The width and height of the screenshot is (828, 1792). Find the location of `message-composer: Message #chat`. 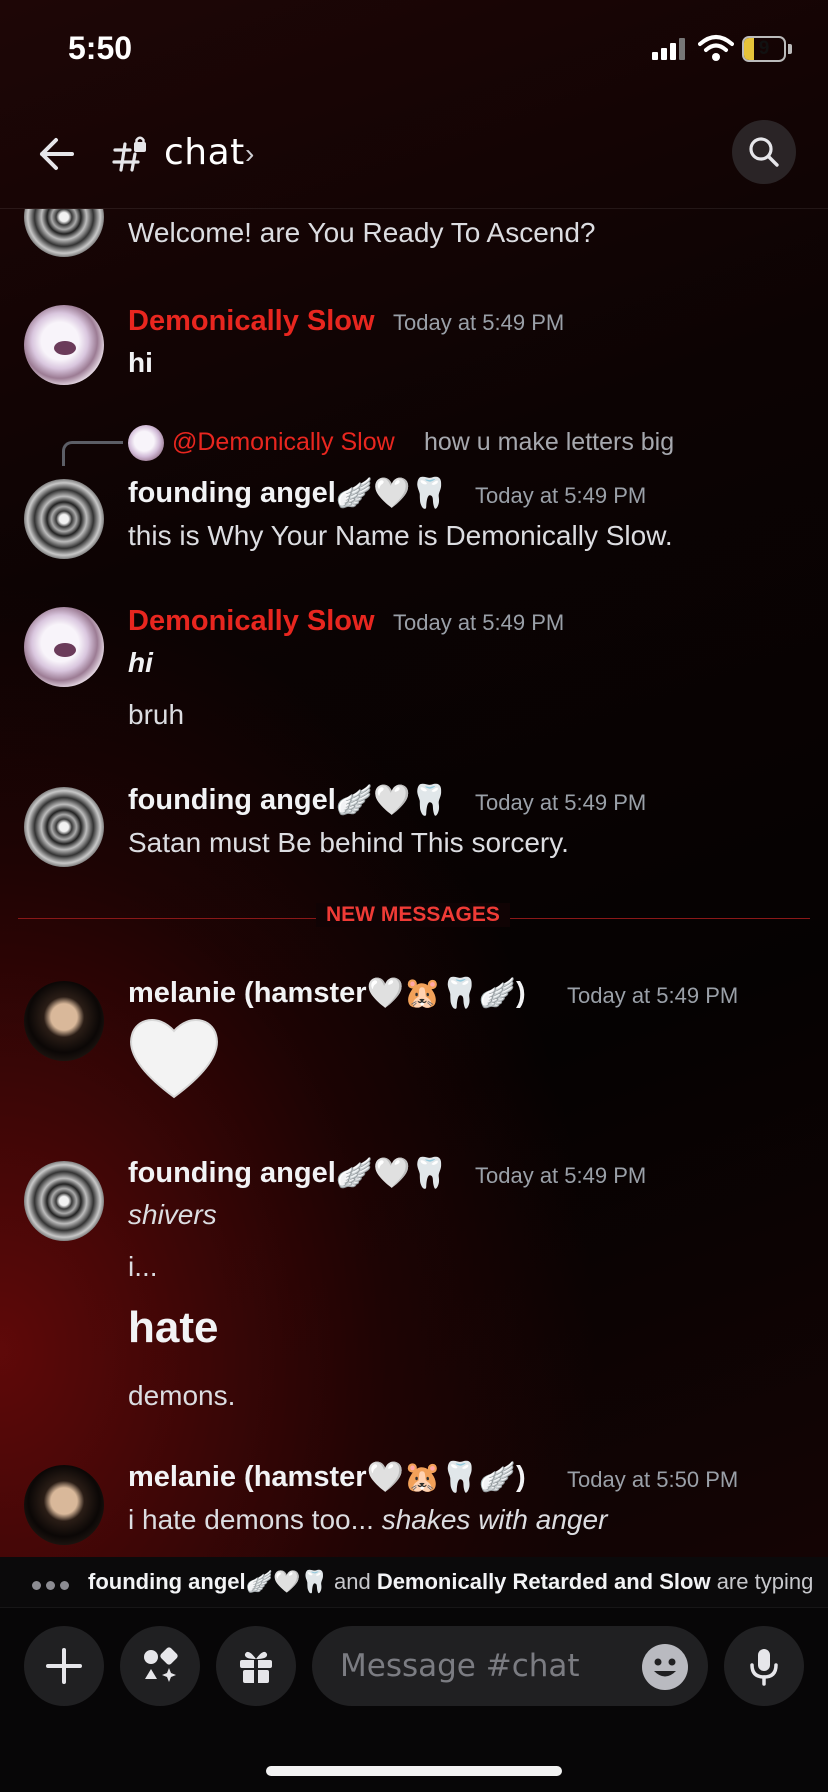

message-composer: Message #chat is located at coordinates (414, 1700).